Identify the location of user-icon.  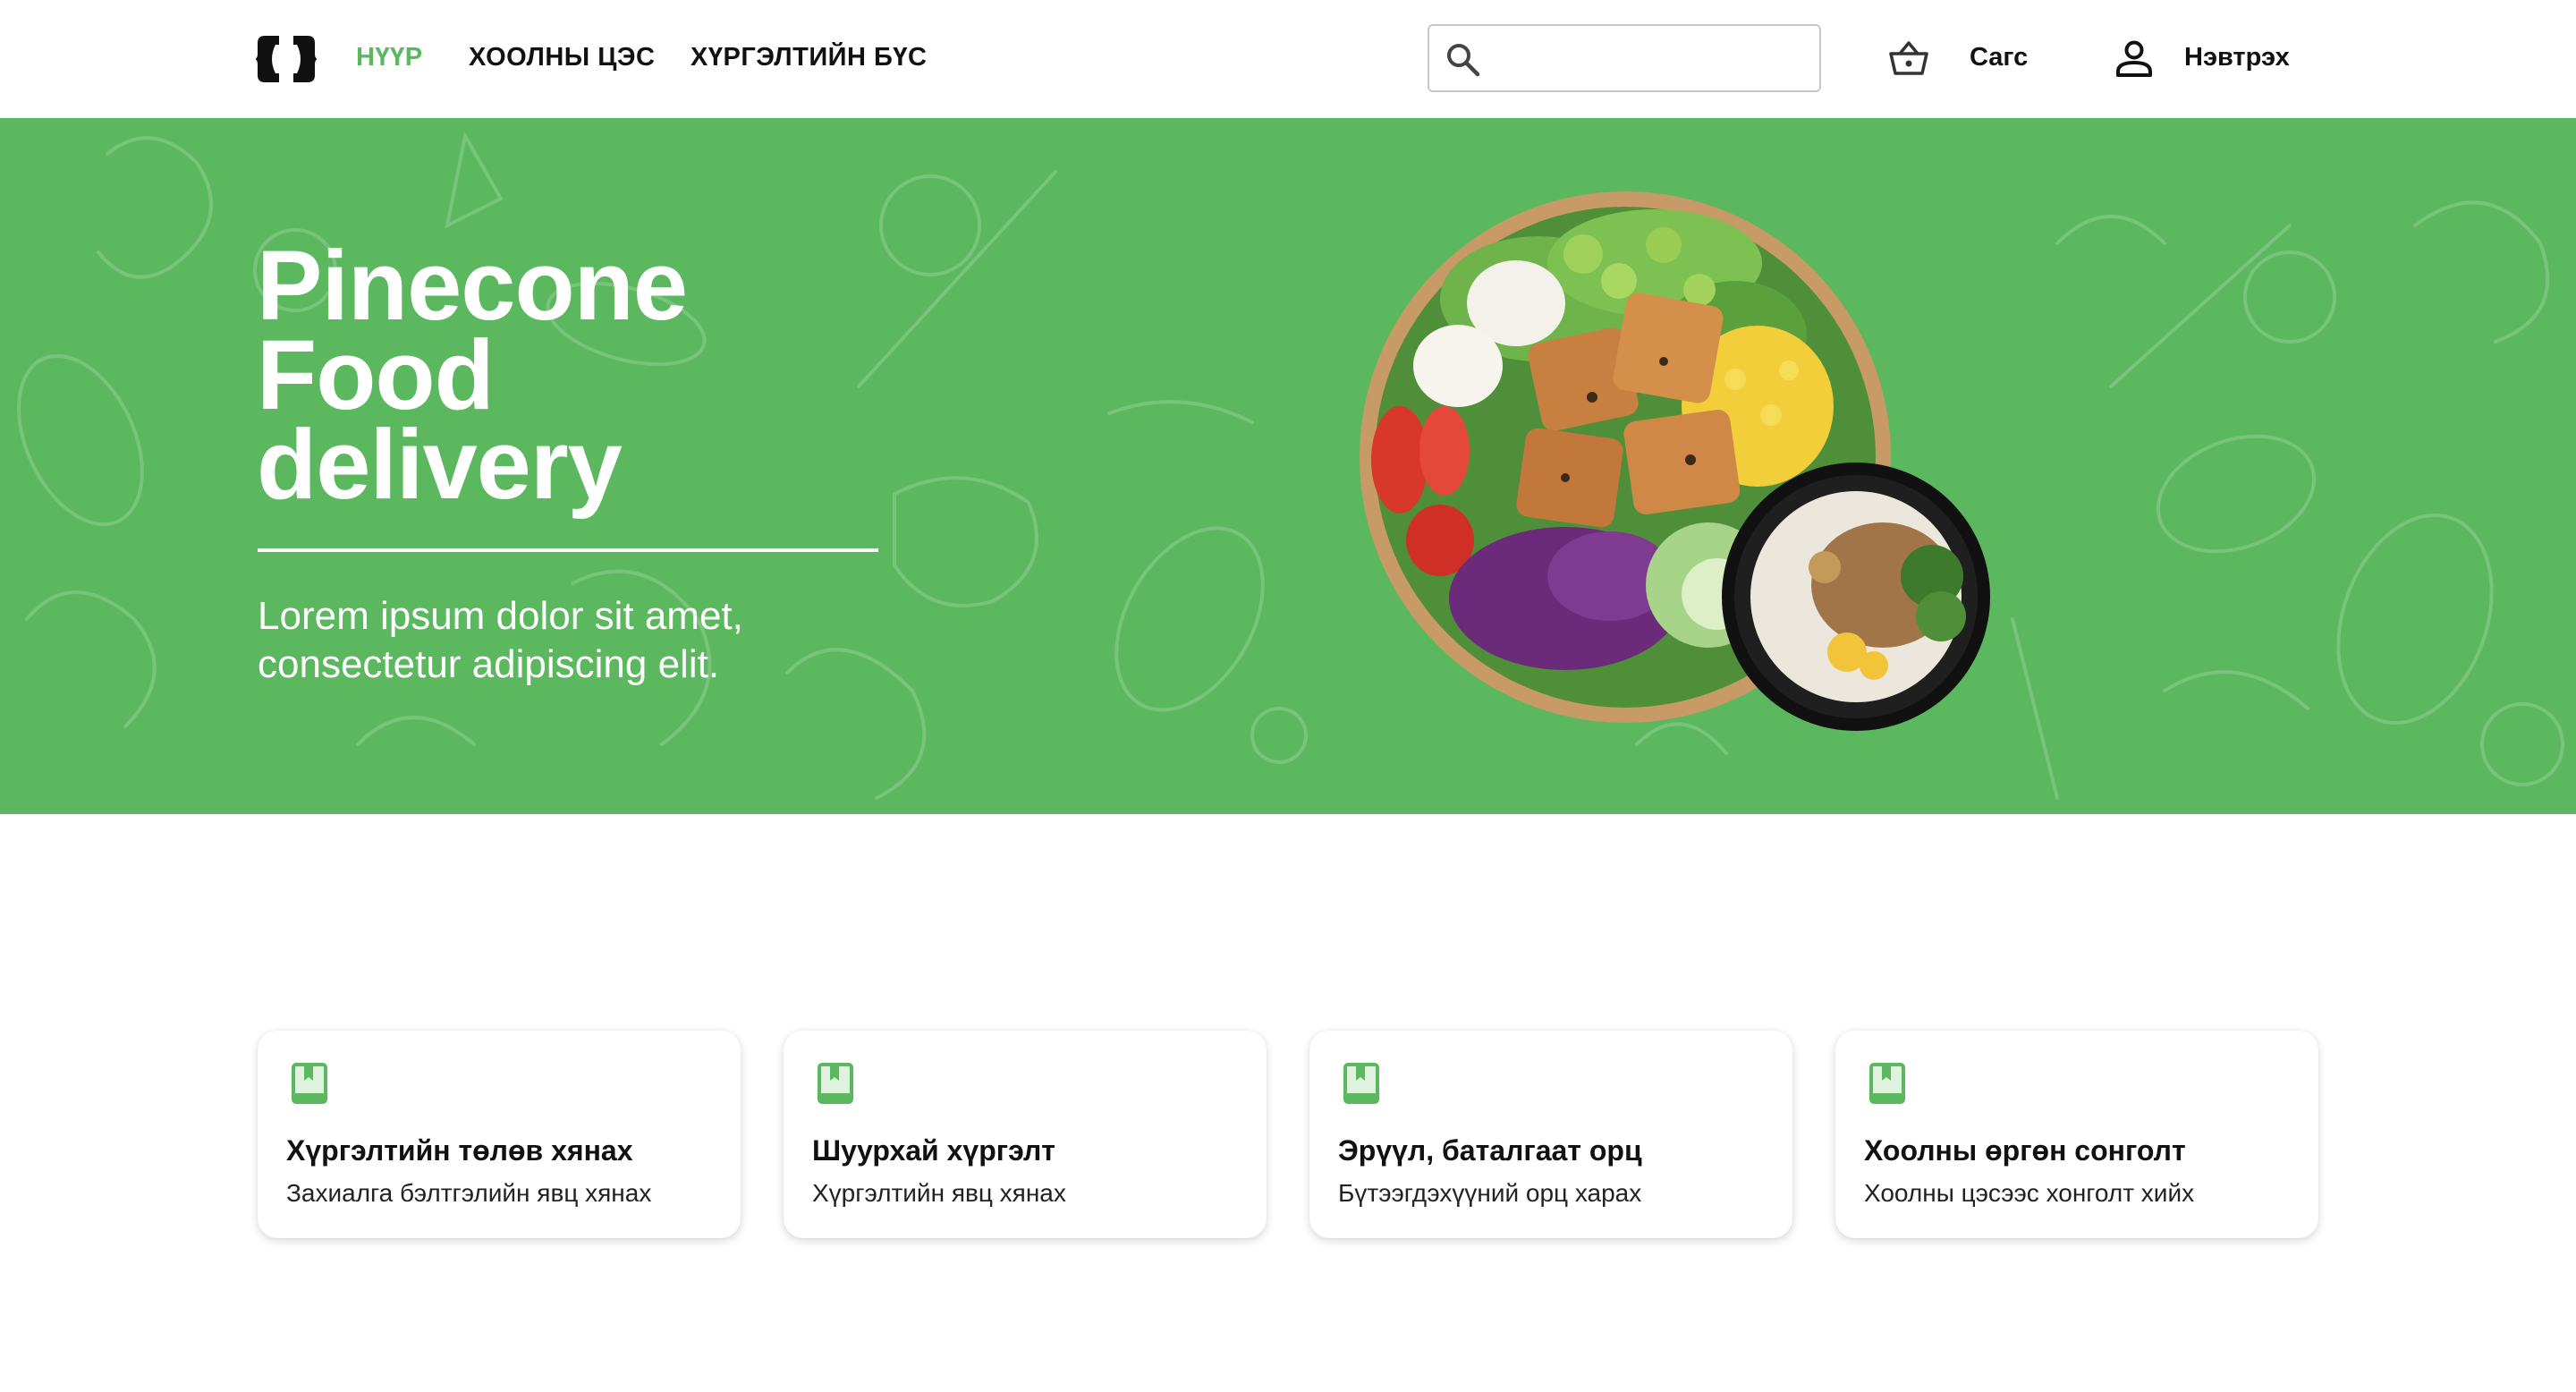
(2134, 58).